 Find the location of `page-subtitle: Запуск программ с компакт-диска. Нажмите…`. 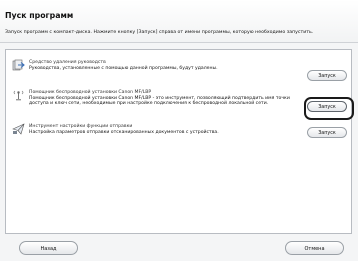

page-subtitle: Запуск программ с компакт-диска. Нажмите… is located at coordinates (159, 32).